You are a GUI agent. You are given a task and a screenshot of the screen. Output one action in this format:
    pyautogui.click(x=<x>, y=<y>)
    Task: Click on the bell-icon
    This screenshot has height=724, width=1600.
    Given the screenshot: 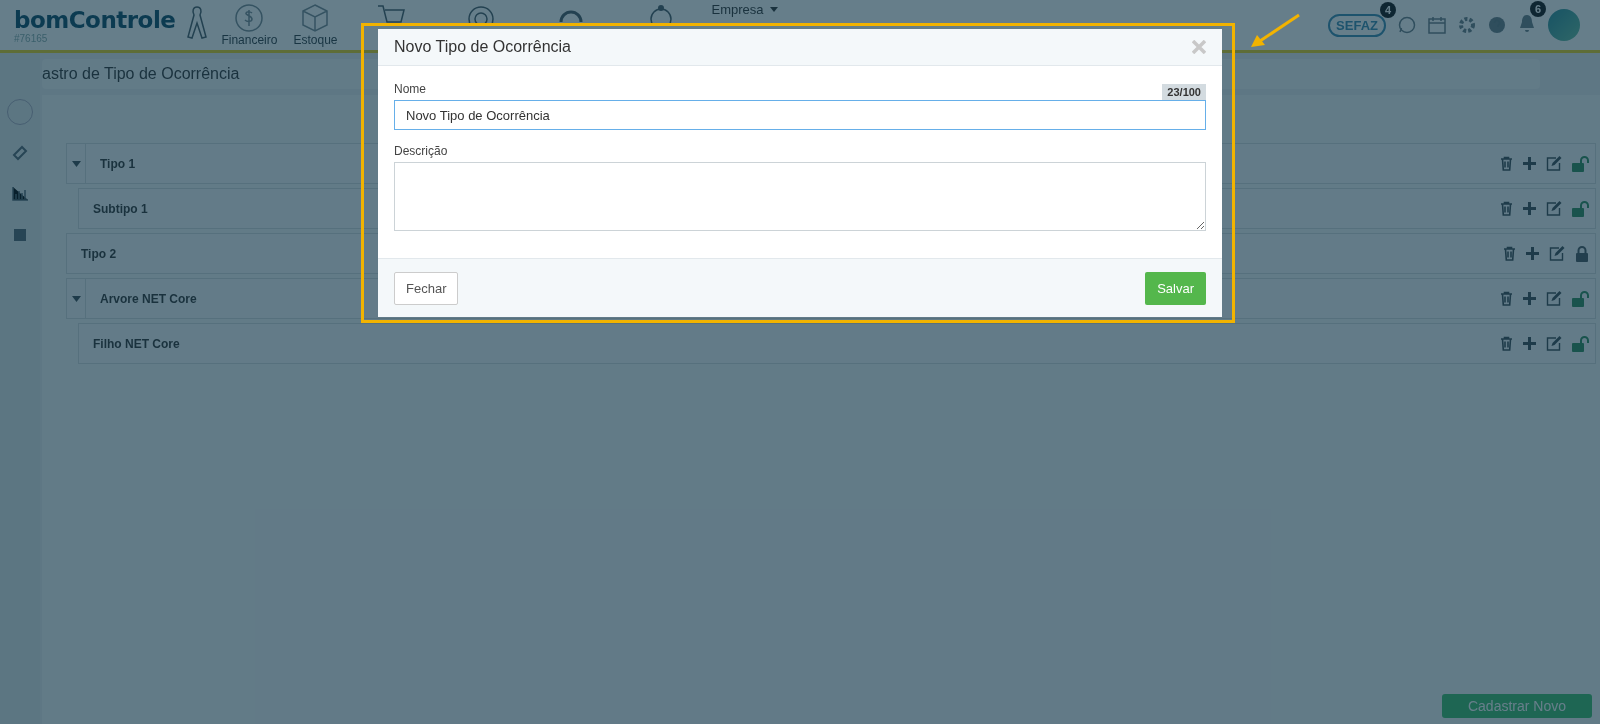 What is the action you would take?
    pyautogui.click(x=1527, y=23)
    